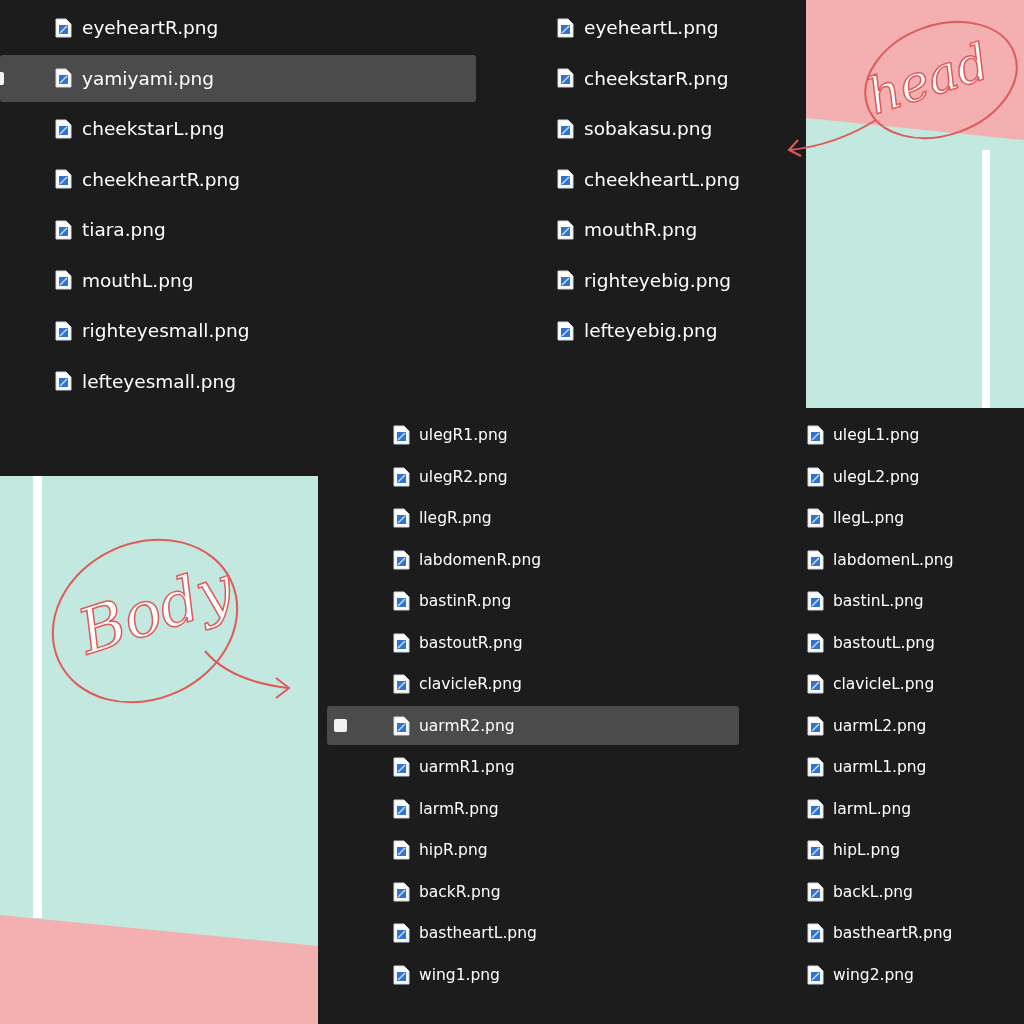 This screenshot has height=1024, width=1024. Describe the element at coordinates (872, 808) in the screenshot. I see `file-name: larmL.png` at that location.